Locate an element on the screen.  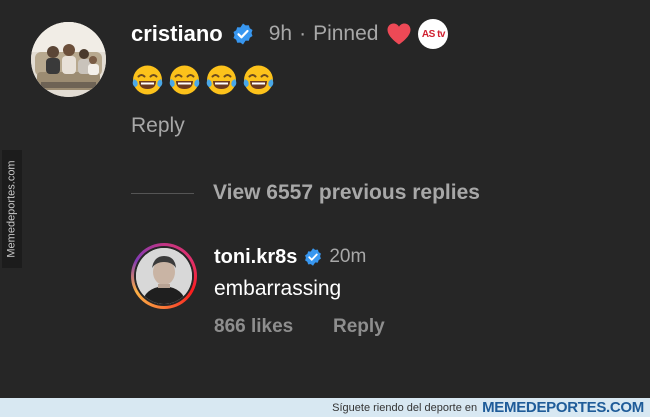
comment-time: 9h is located at coordinates (280, 33).